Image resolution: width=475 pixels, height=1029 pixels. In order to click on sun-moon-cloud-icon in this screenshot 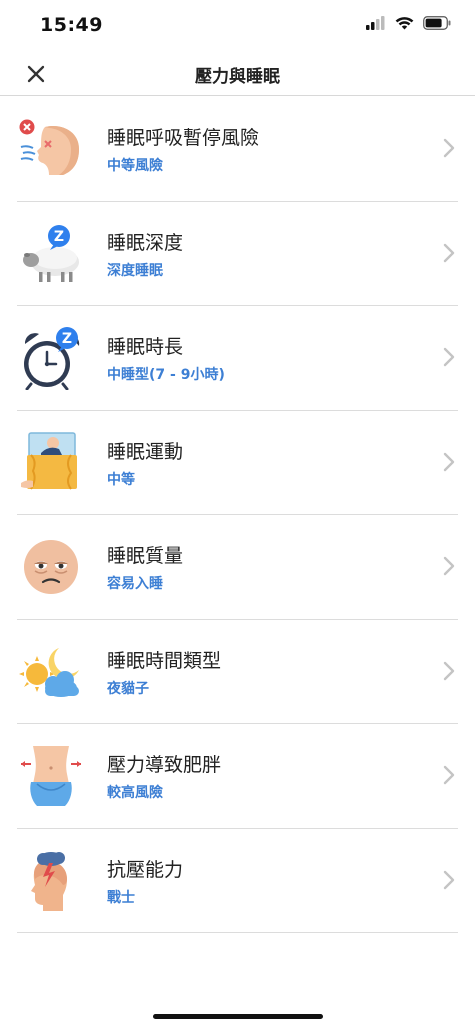, I will do `click(49, 672)`.